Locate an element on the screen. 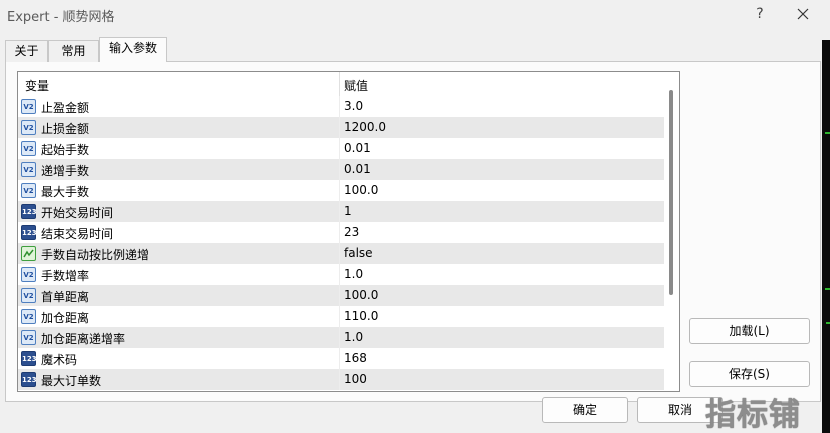  table-row: V2 加仓距离 110.0 is located at coordinates (341, 316).